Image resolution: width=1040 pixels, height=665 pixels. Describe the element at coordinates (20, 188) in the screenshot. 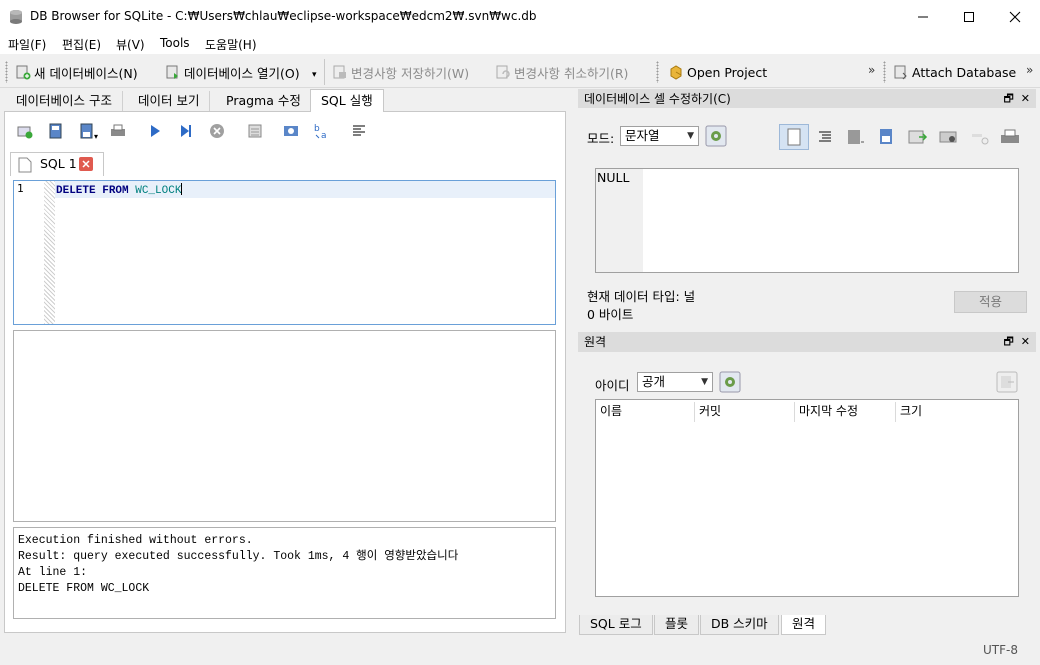

I see `line-number: 1` at that location.